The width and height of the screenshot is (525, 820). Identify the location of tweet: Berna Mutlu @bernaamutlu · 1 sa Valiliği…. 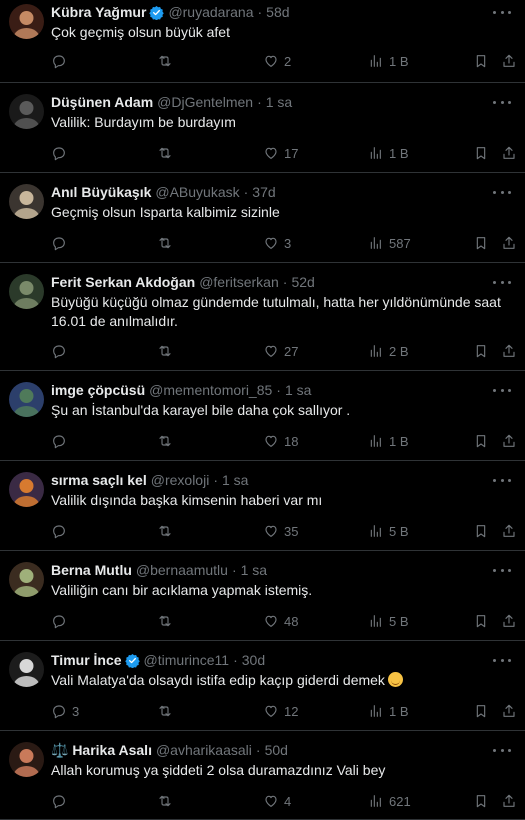
(262, 596).